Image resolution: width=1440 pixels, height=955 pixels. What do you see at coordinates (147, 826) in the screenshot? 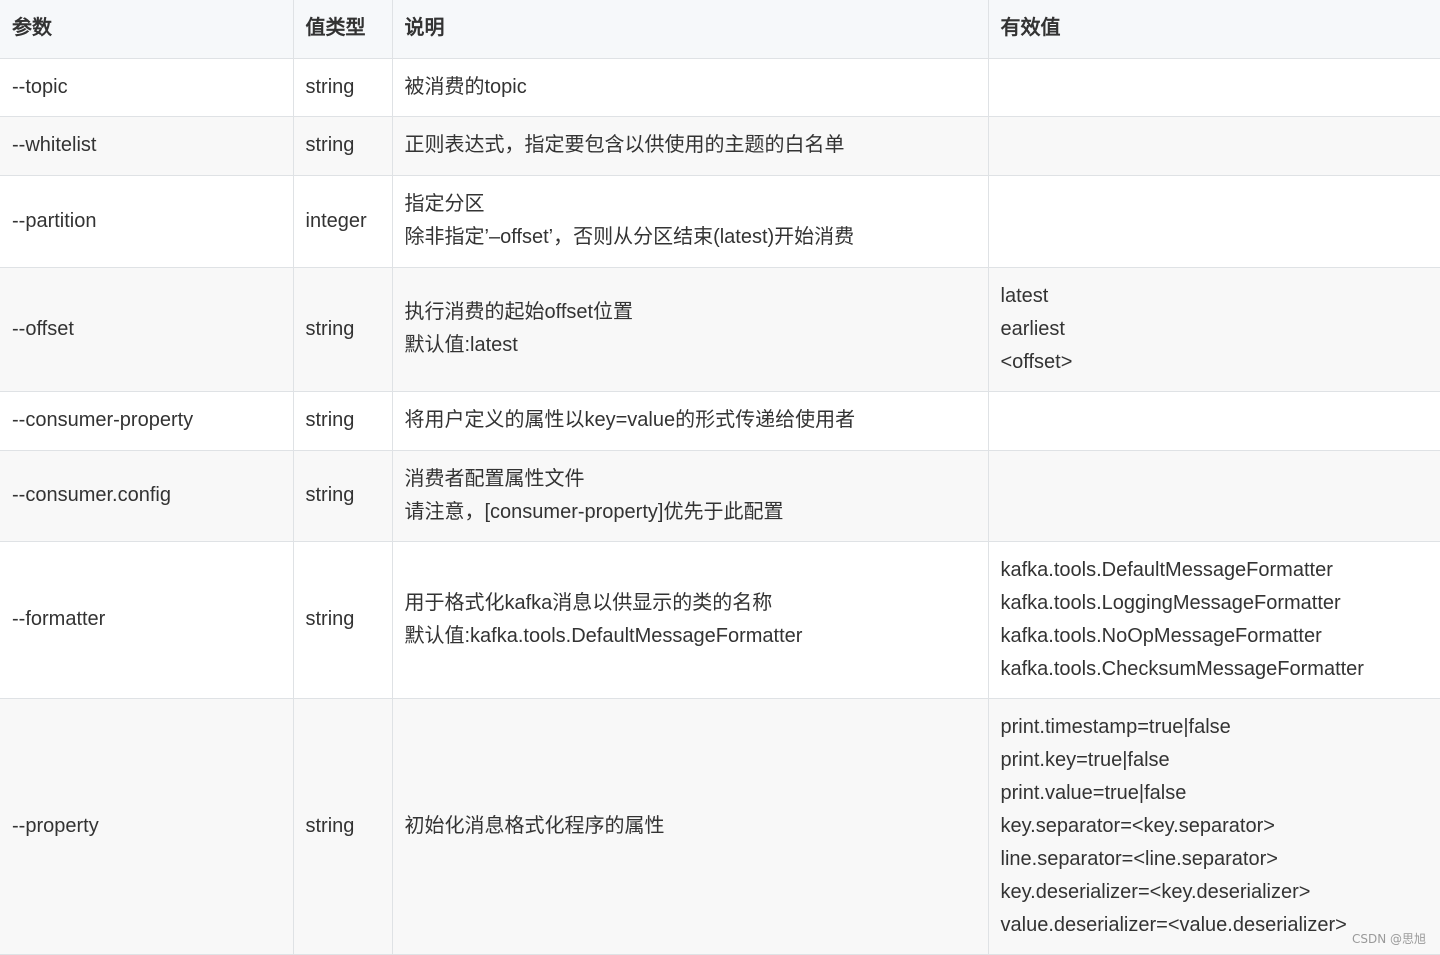
I see `cell-param: --property` at bounding box center [147, 826].